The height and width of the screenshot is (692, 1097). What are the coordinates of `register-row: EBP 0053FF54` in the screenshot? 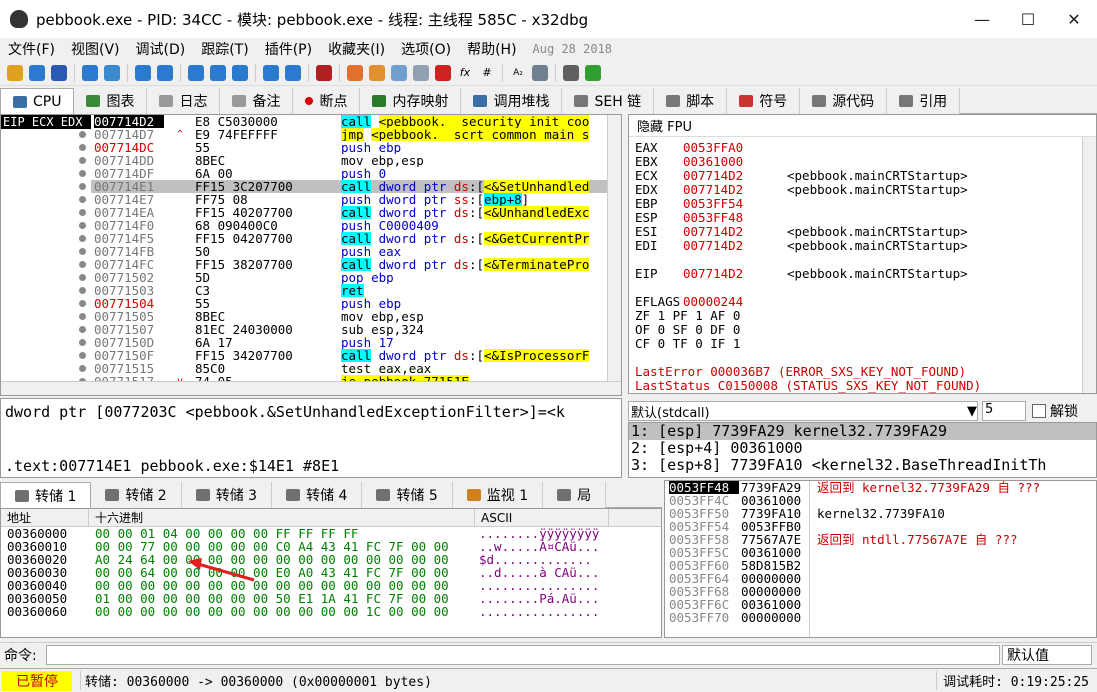 It's located at (855, 204).